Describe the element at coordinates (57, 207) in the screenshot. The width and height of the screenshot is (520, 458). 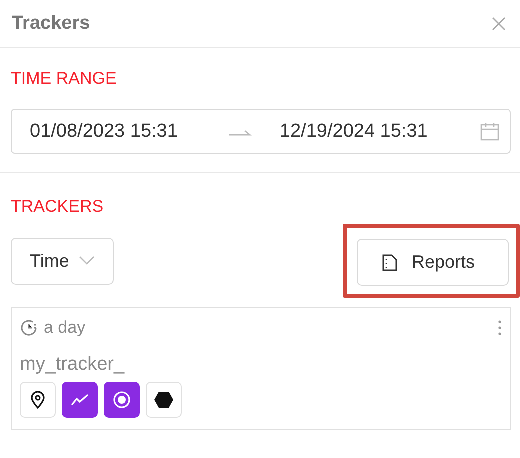
I see `section-heading: TRACKERS` at that location.